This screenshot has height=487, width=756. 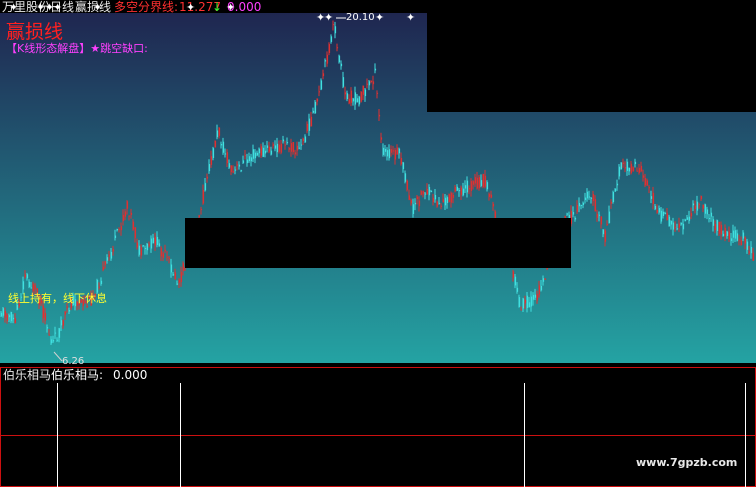 I want to click on overlay-title: 赢损线, so click(x=35, y=32).